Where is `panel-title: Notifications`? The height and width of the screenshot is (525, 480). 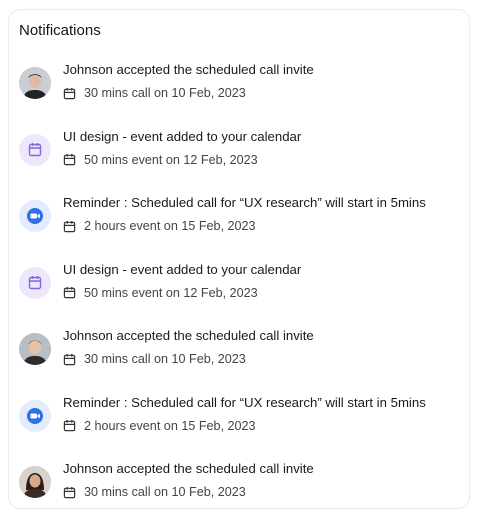 panel-title: Notifications is located at coordinates (60, 30).